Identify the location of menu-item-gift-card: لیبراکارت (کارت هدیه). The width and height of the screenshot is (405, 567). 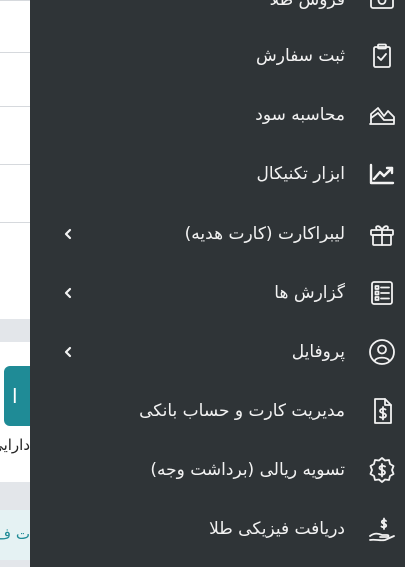
(217, 234).